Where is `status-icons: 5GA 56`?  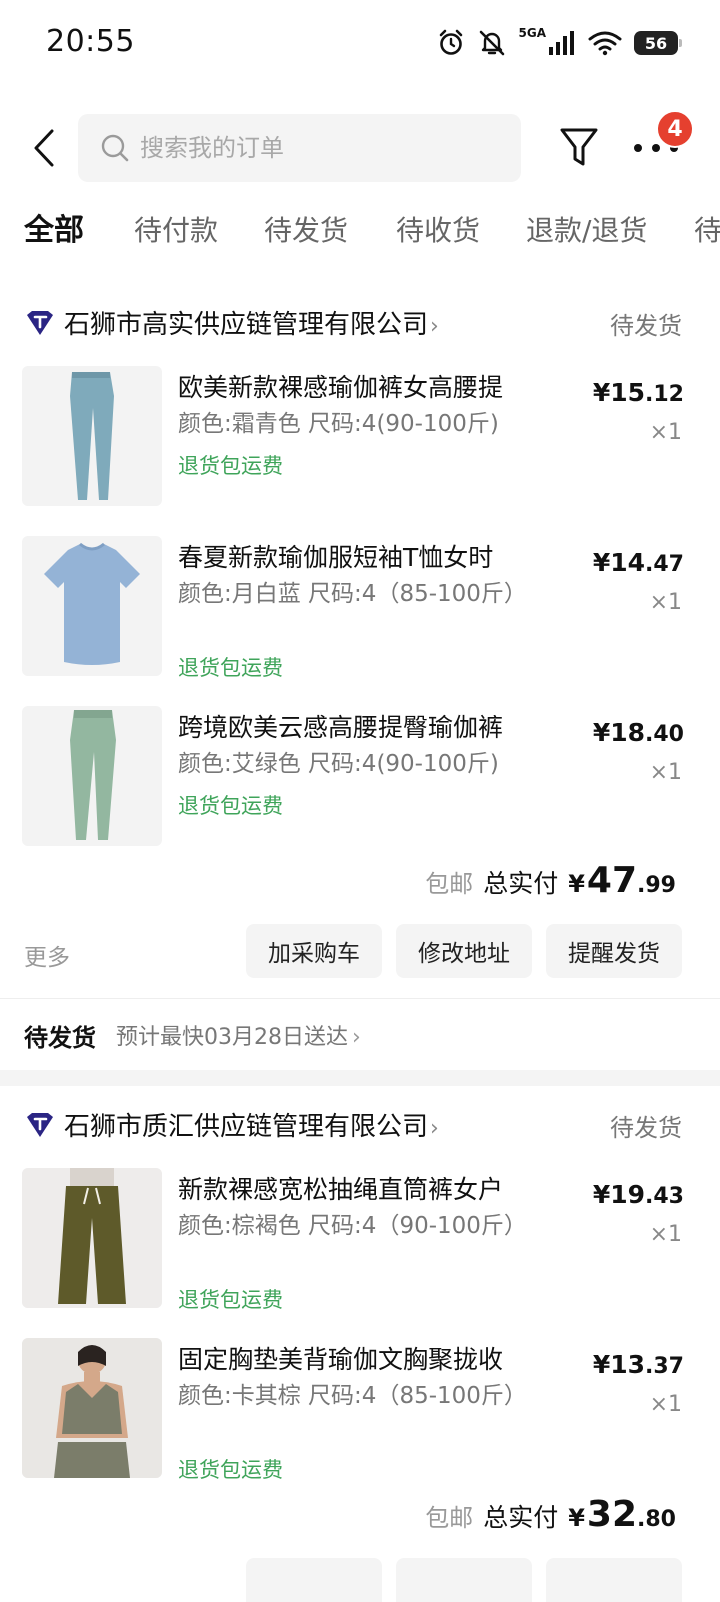 status-icons: 5GA 56 is located at coordinates (559, 43).